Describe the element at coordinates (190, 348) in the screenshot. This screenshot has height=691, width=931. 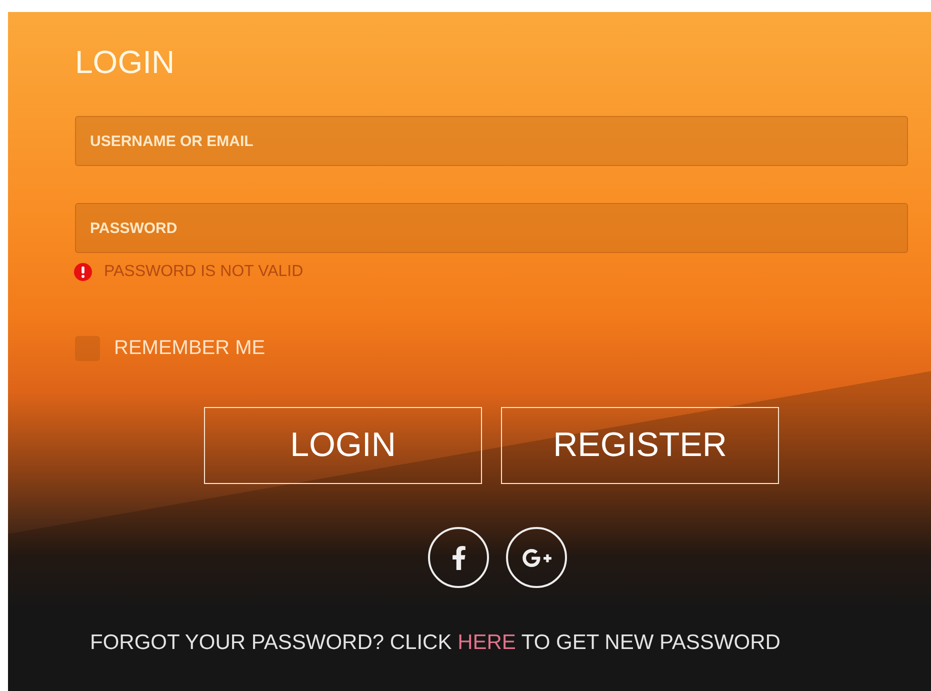
I see `remember-label: REMEMBER ME` at that location.